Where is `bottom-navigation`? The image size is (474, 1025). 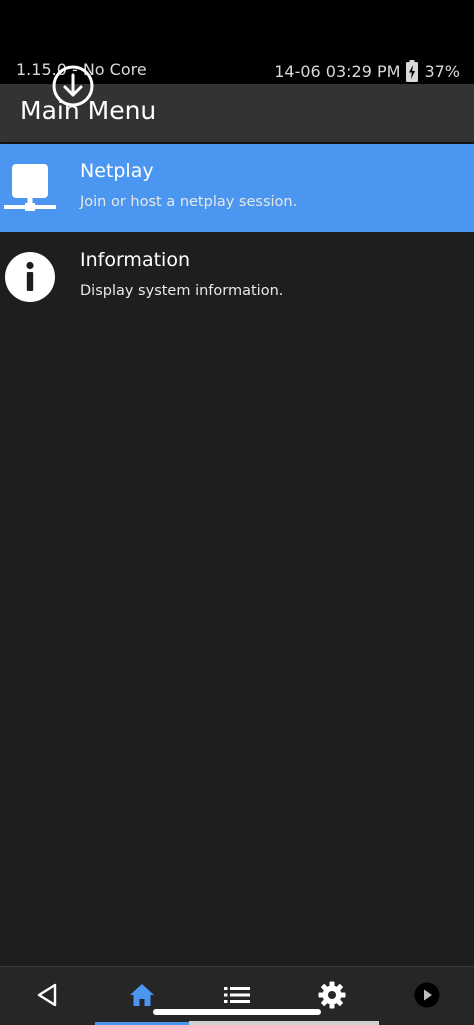
bottom-navigation is located at coordinates (237, 995).